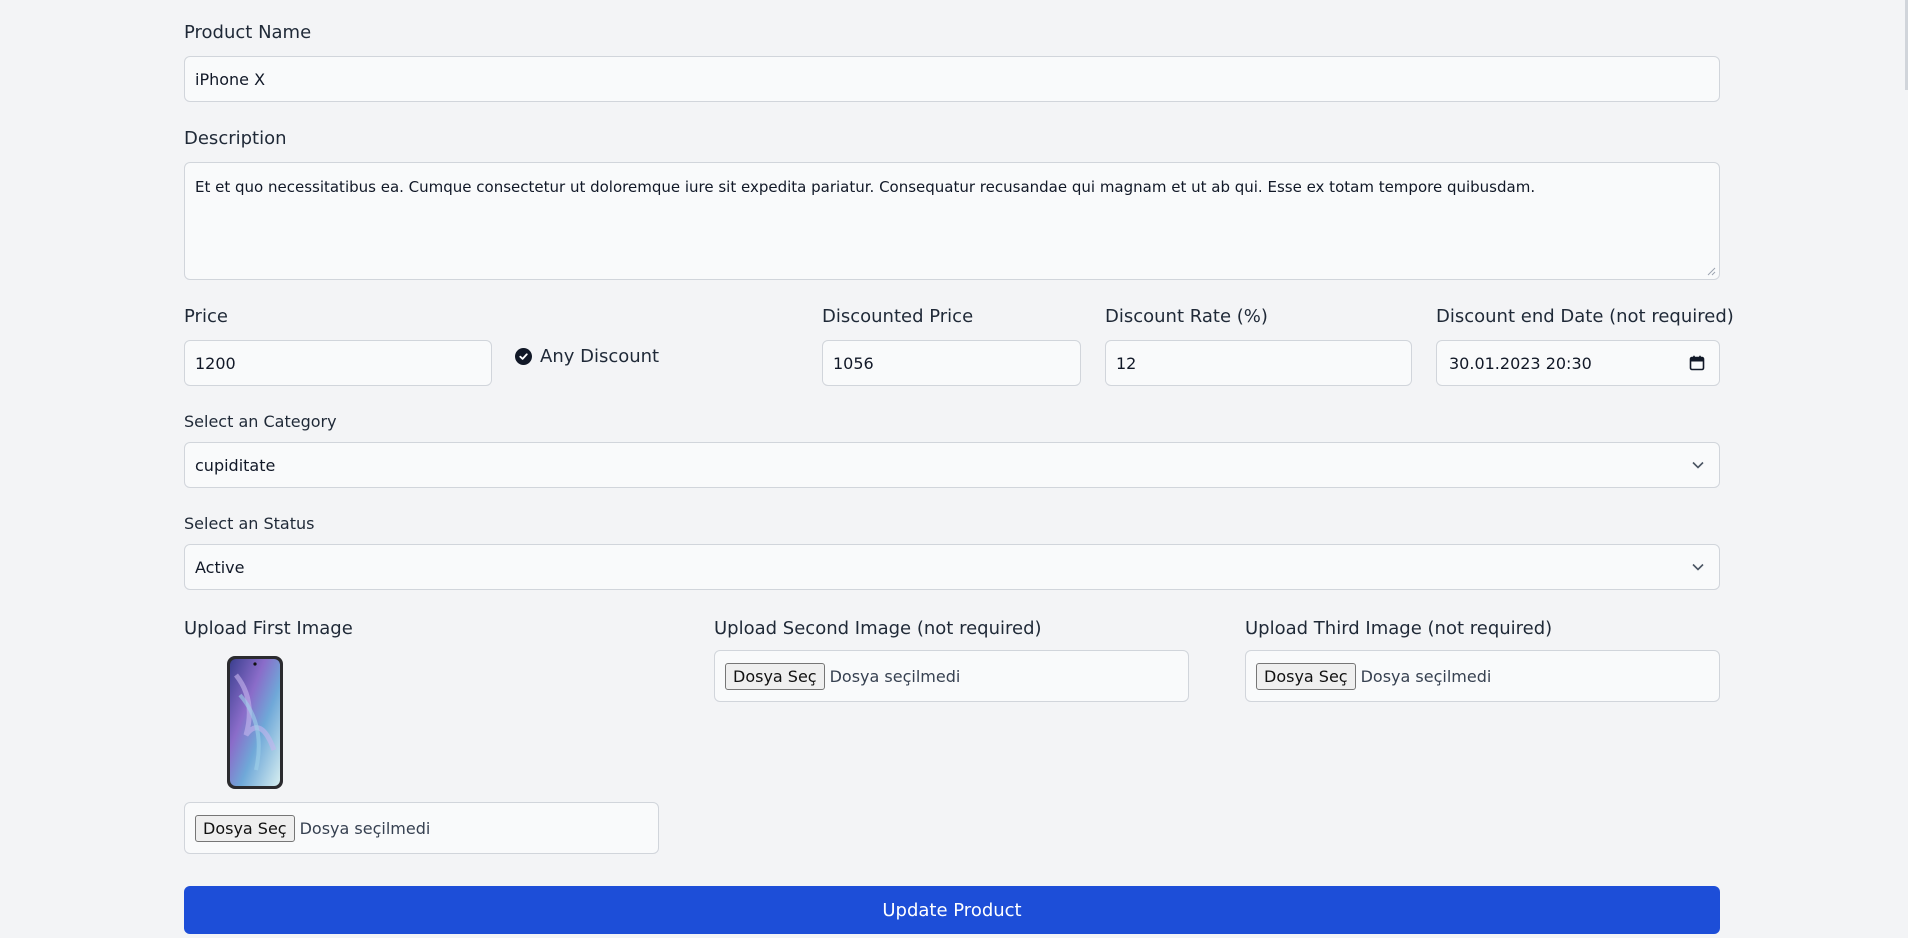 Image resolution: width=1908 pixels, height=938 pixels. Describe the element at coordinates (245, 828) in the screenshot. I see `first-image-choose-button: Dosya Seç` at that location.